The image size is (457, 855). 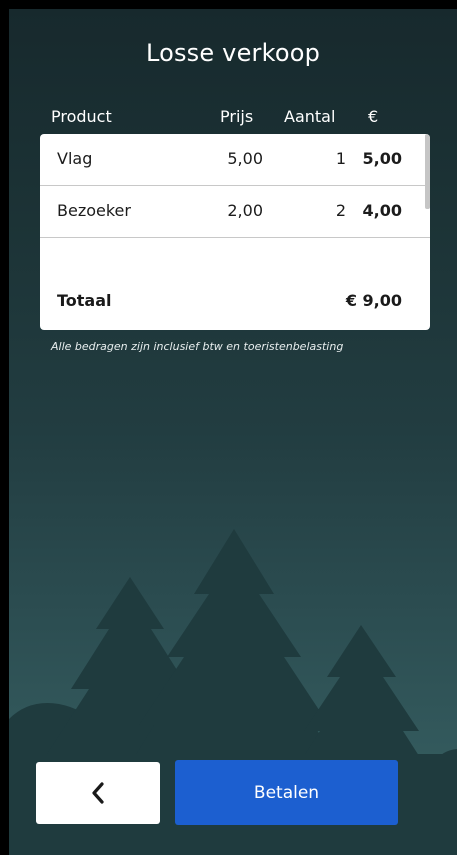 I want to click on chevron-left-icon, so click(x=98, y=793).